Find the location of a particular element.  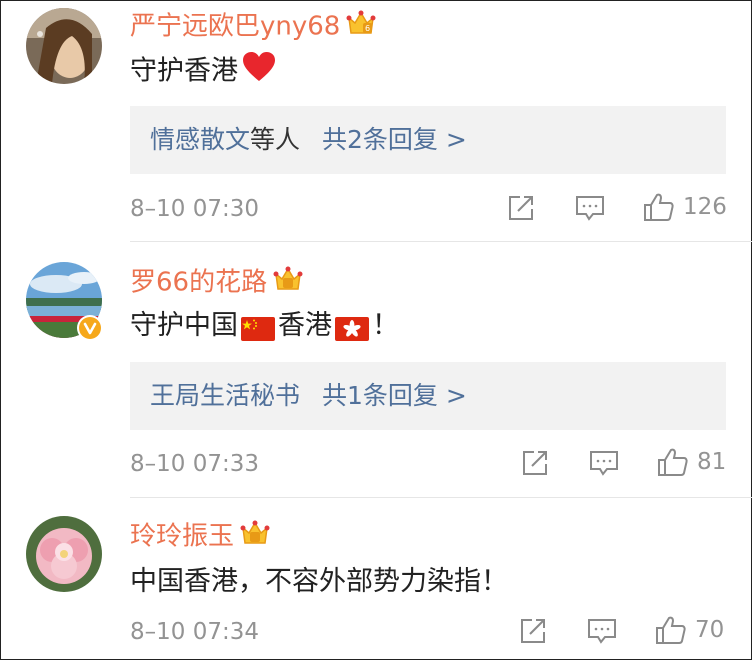

reply-others: 等人 is located at coordinates (275, 139).